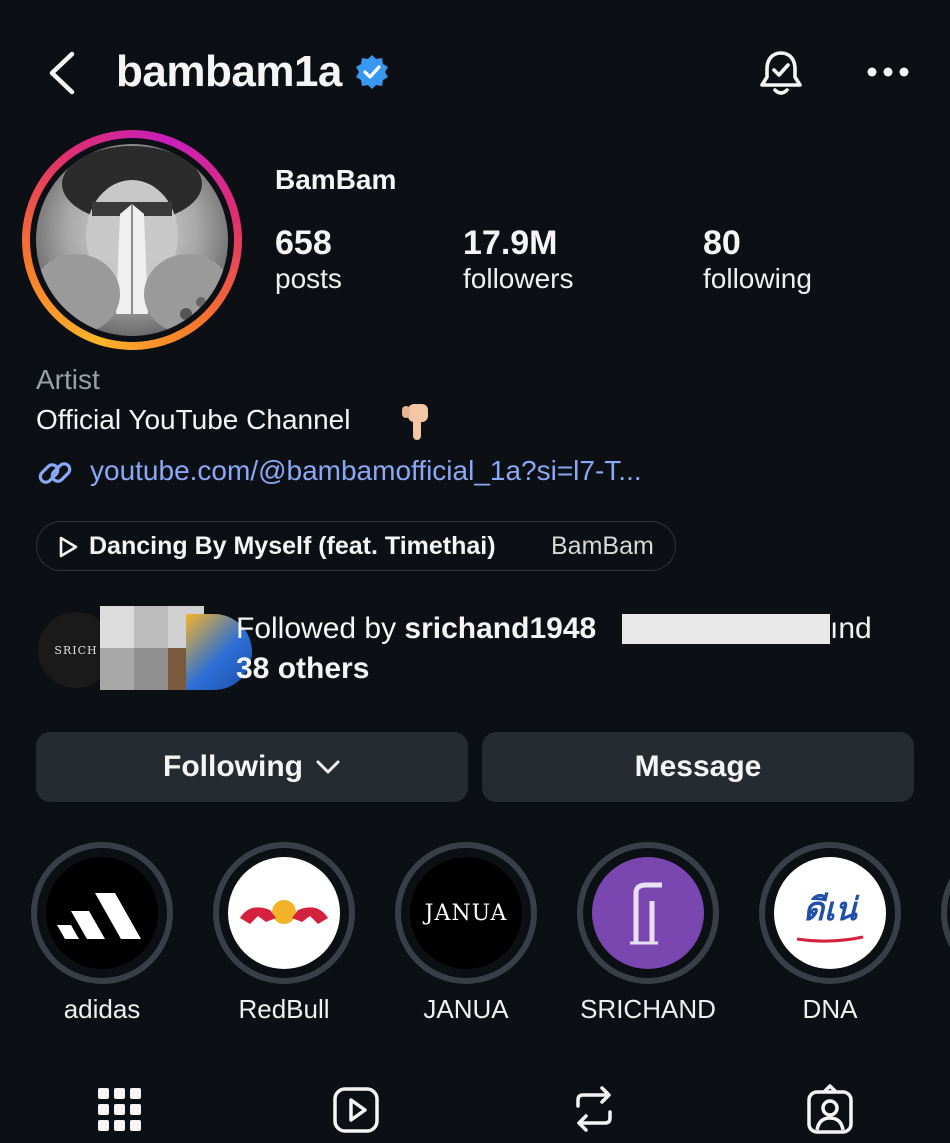  What do you see at coordinates (415, 422) in the screenshot?
I see `pointing-down-hand-icon` at bounding box center [415, 422].